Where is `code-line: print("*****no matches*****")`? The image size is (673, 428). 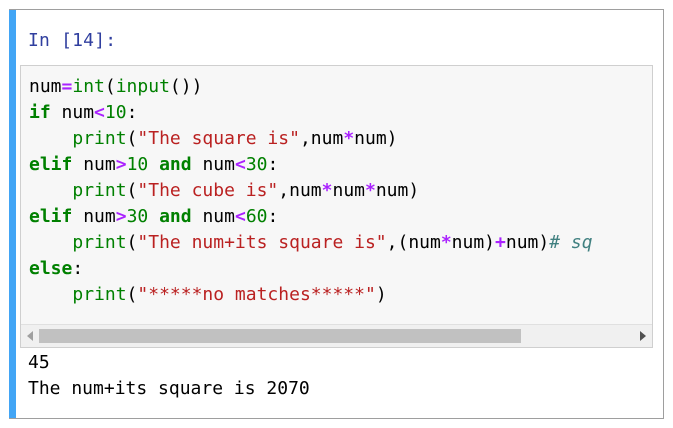 code-line: print("*****no matches*****") is located at coordinates (311, 295).